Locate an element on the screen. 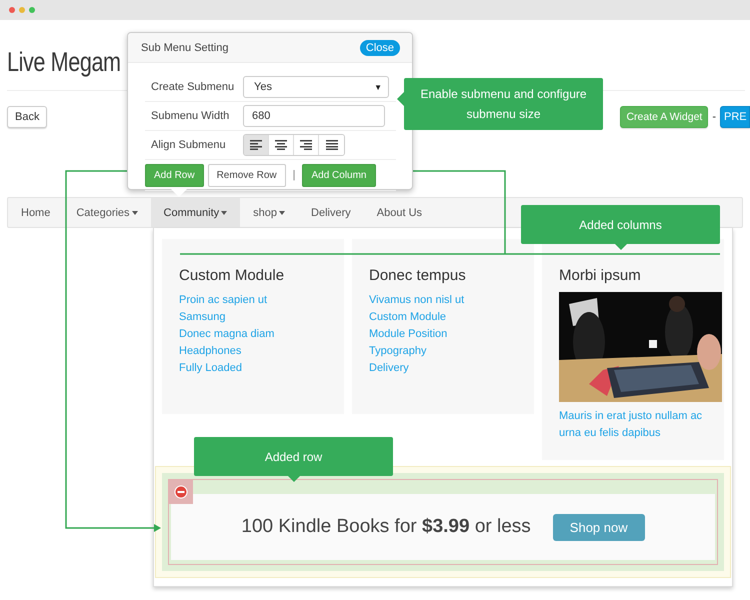 This screenshot has width=750, height=600. menu-link: Samsung is located at coordinates (253, 317).